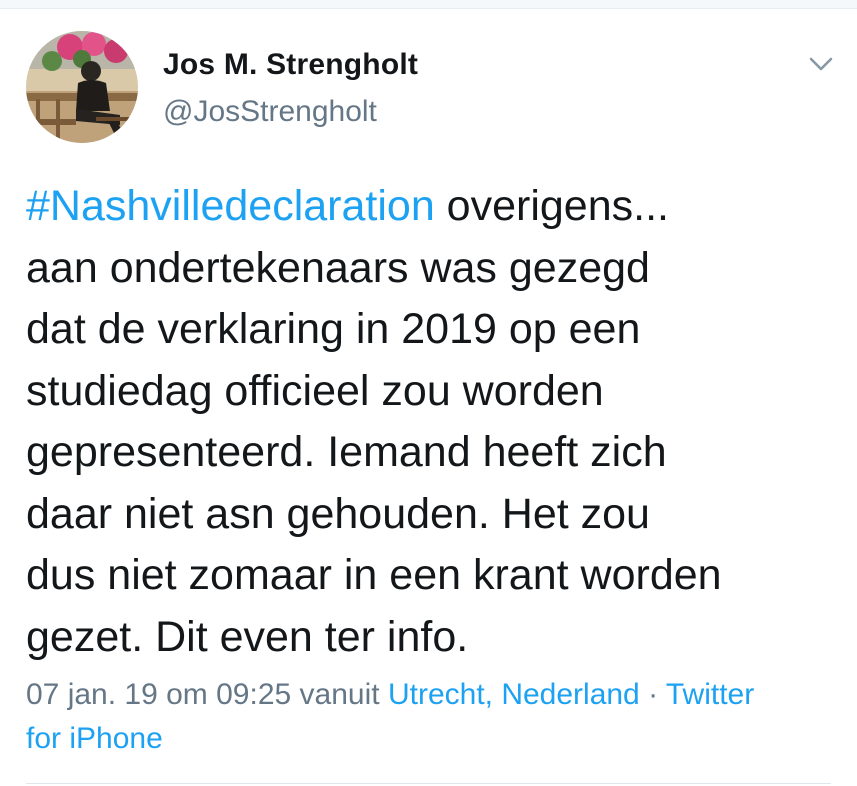 This screenshot has width=857, height=786. What do you see at coordinates (315, 390) in the screenshot?
I see `tweet-line-4: studiedag officieel zou worden` at bounding box center [315, 390].